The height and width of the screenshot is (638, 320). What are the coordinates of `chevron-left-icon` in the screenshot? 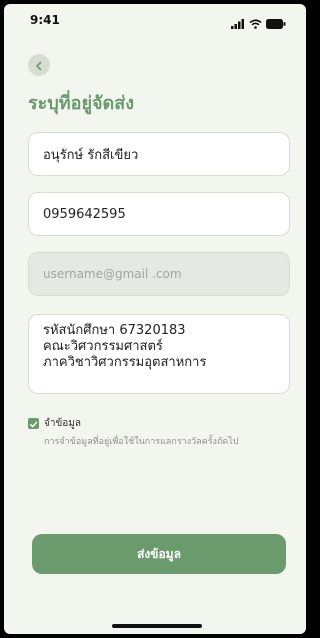 It's located at (39, 65).